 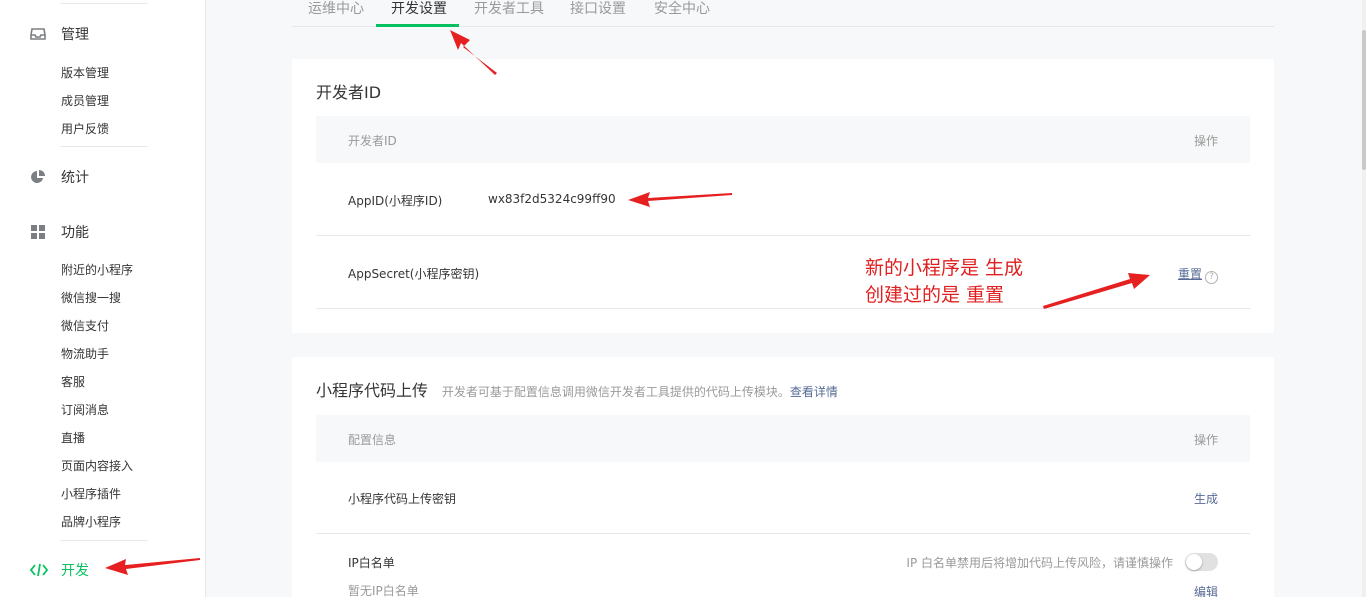 I want to click on grid-icon, so click(x=38, y=232).